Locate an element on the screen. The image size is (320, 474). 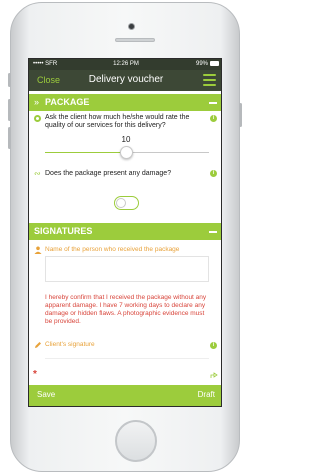
toggle-knob is located at coordinates (121, 203).